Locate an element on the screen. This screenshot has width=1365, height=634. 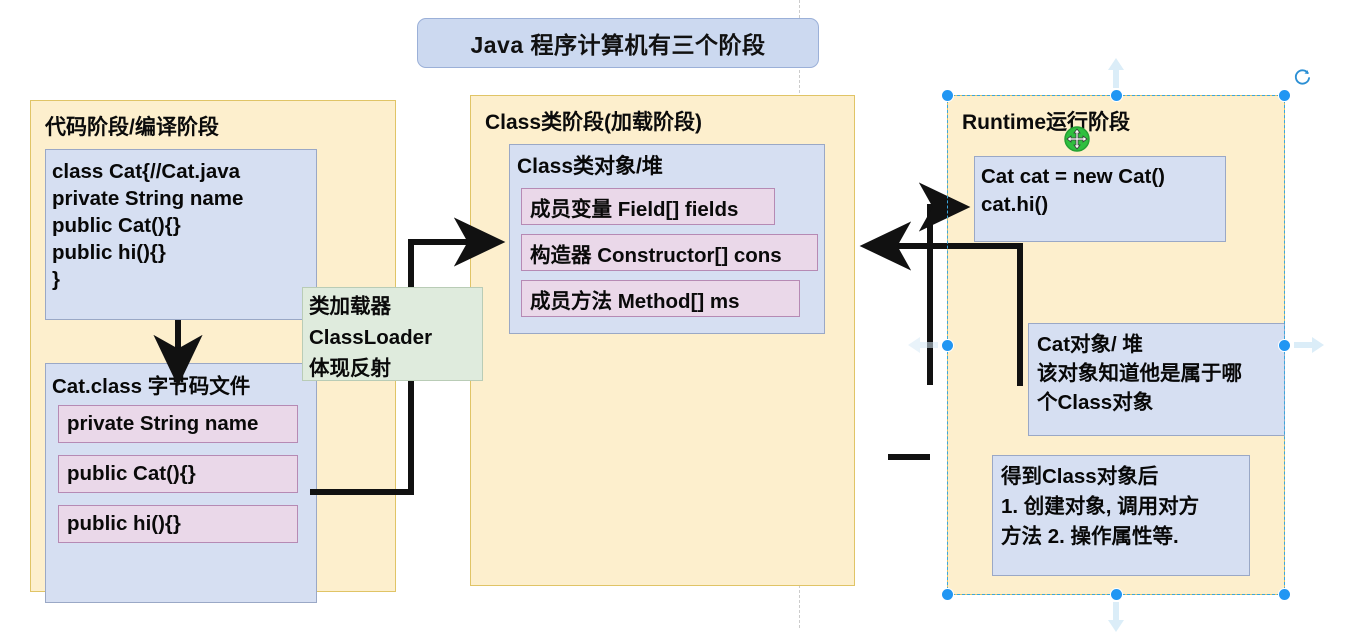
runtime-code-line-2: cat.hi() is located at coordinates (1015, 204).